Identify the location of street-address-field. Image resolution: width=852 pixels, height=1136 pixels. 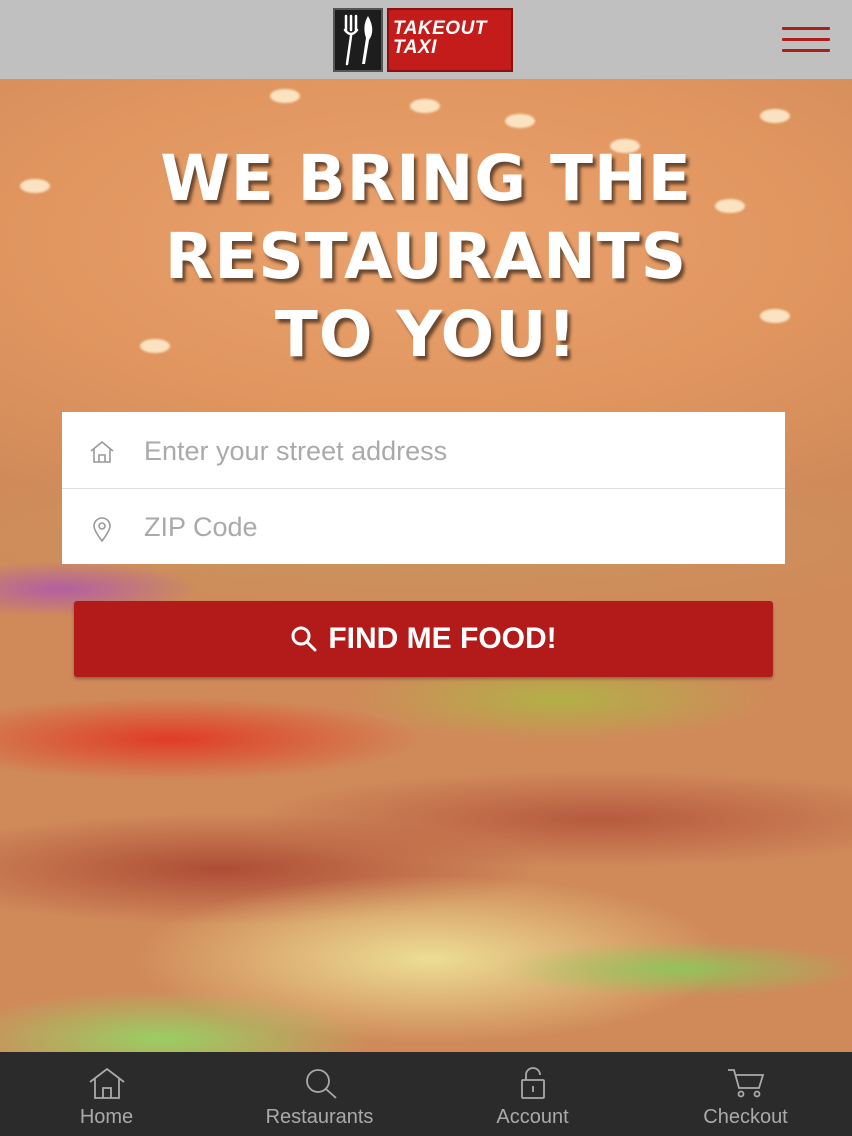
(423, 451).